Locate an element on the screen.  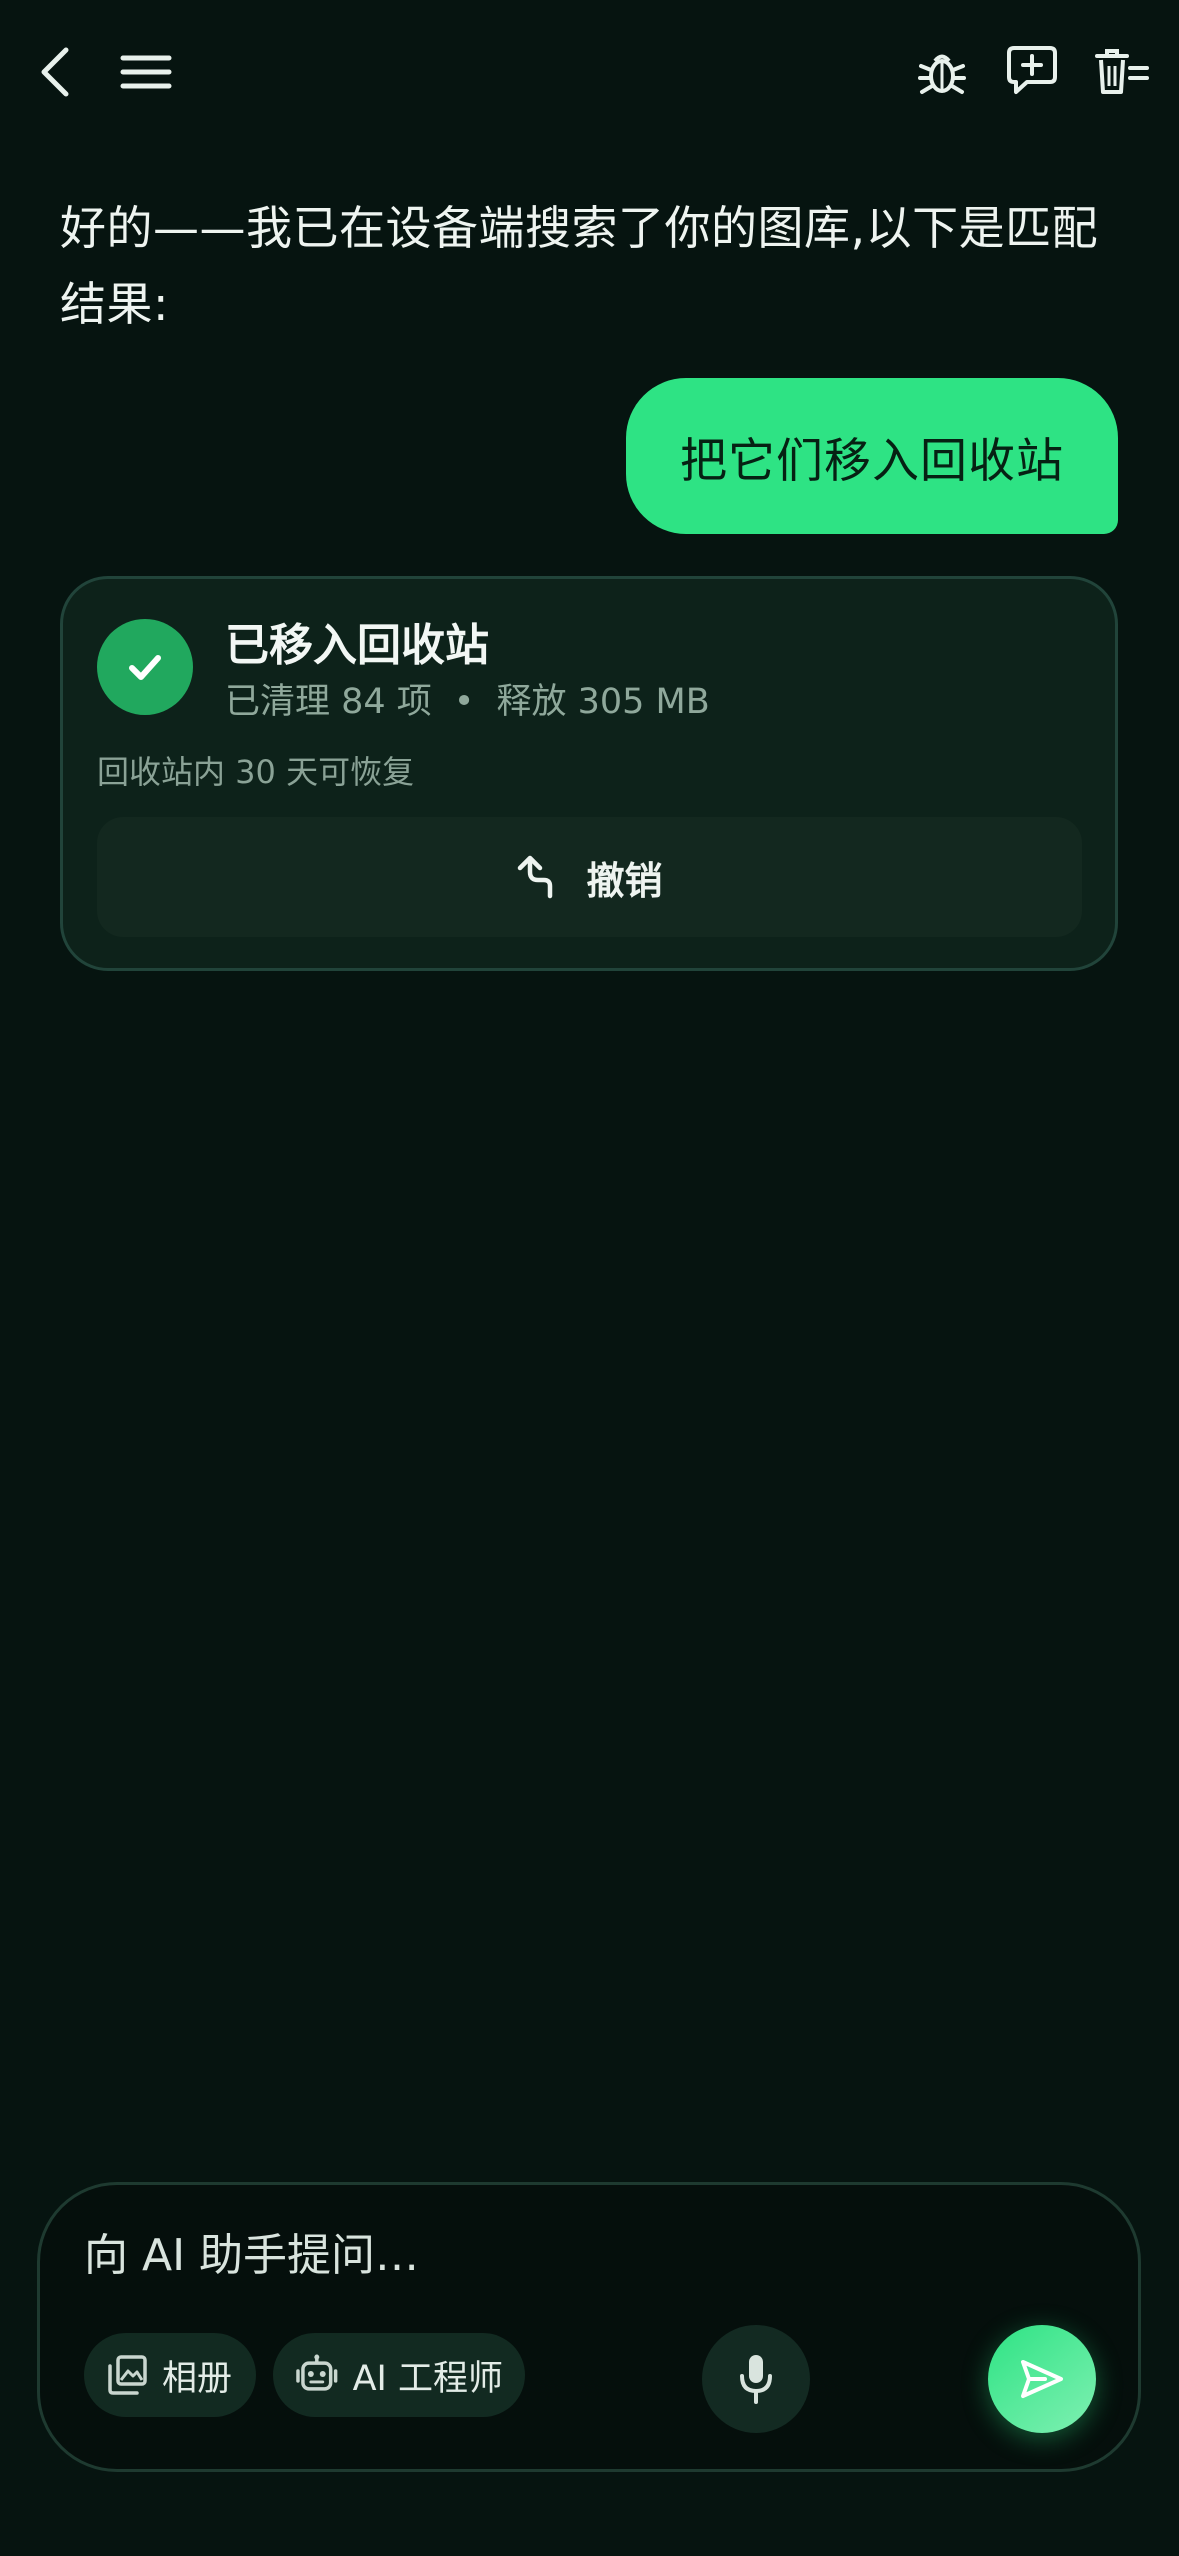
menu-icon is located at coordinates (146, 72).